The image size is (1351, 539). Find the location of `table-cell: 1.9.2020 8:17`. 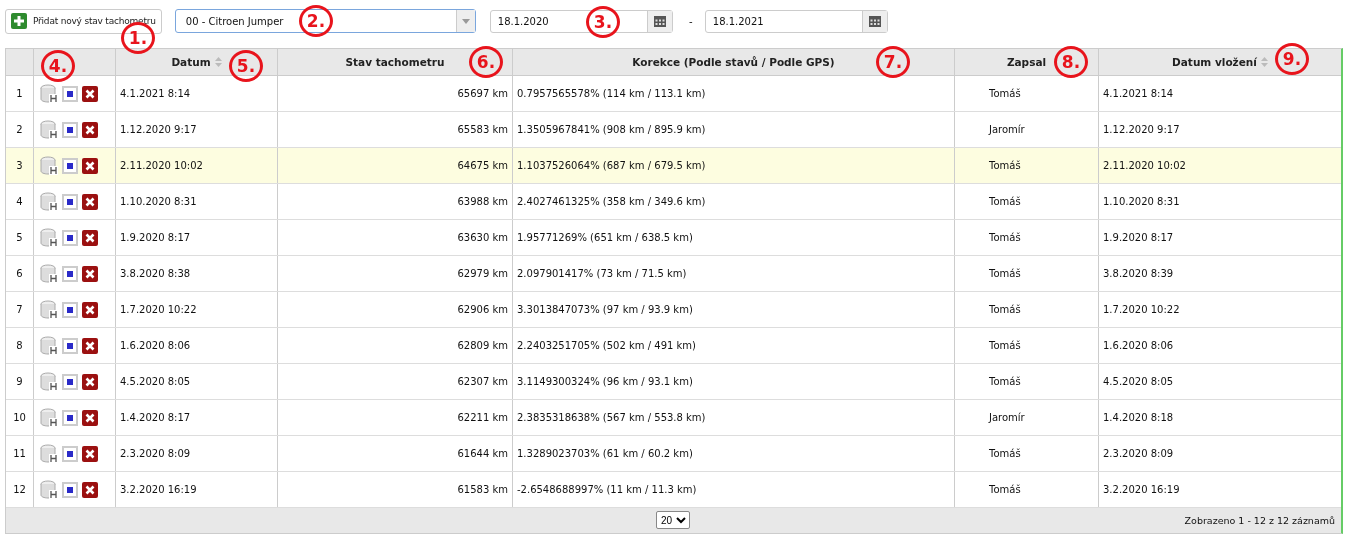

table-cell: 1.9.2020 8:17 is located at coordinates (197, 237).